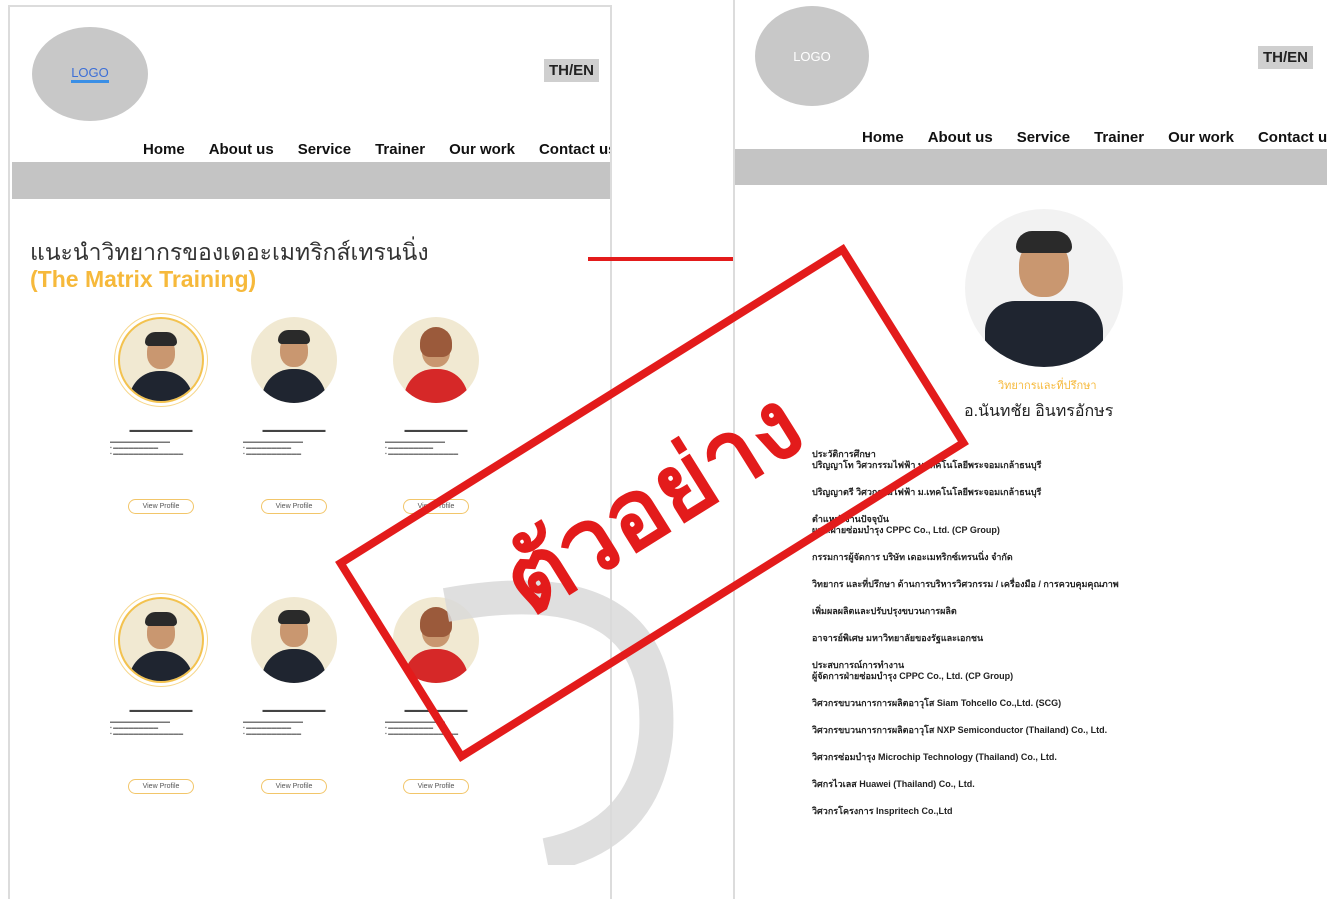  Describe the element at coordinates (143, 279) in the screenshot. I see `page-subtitle: (The Matrix Training)` at that location.